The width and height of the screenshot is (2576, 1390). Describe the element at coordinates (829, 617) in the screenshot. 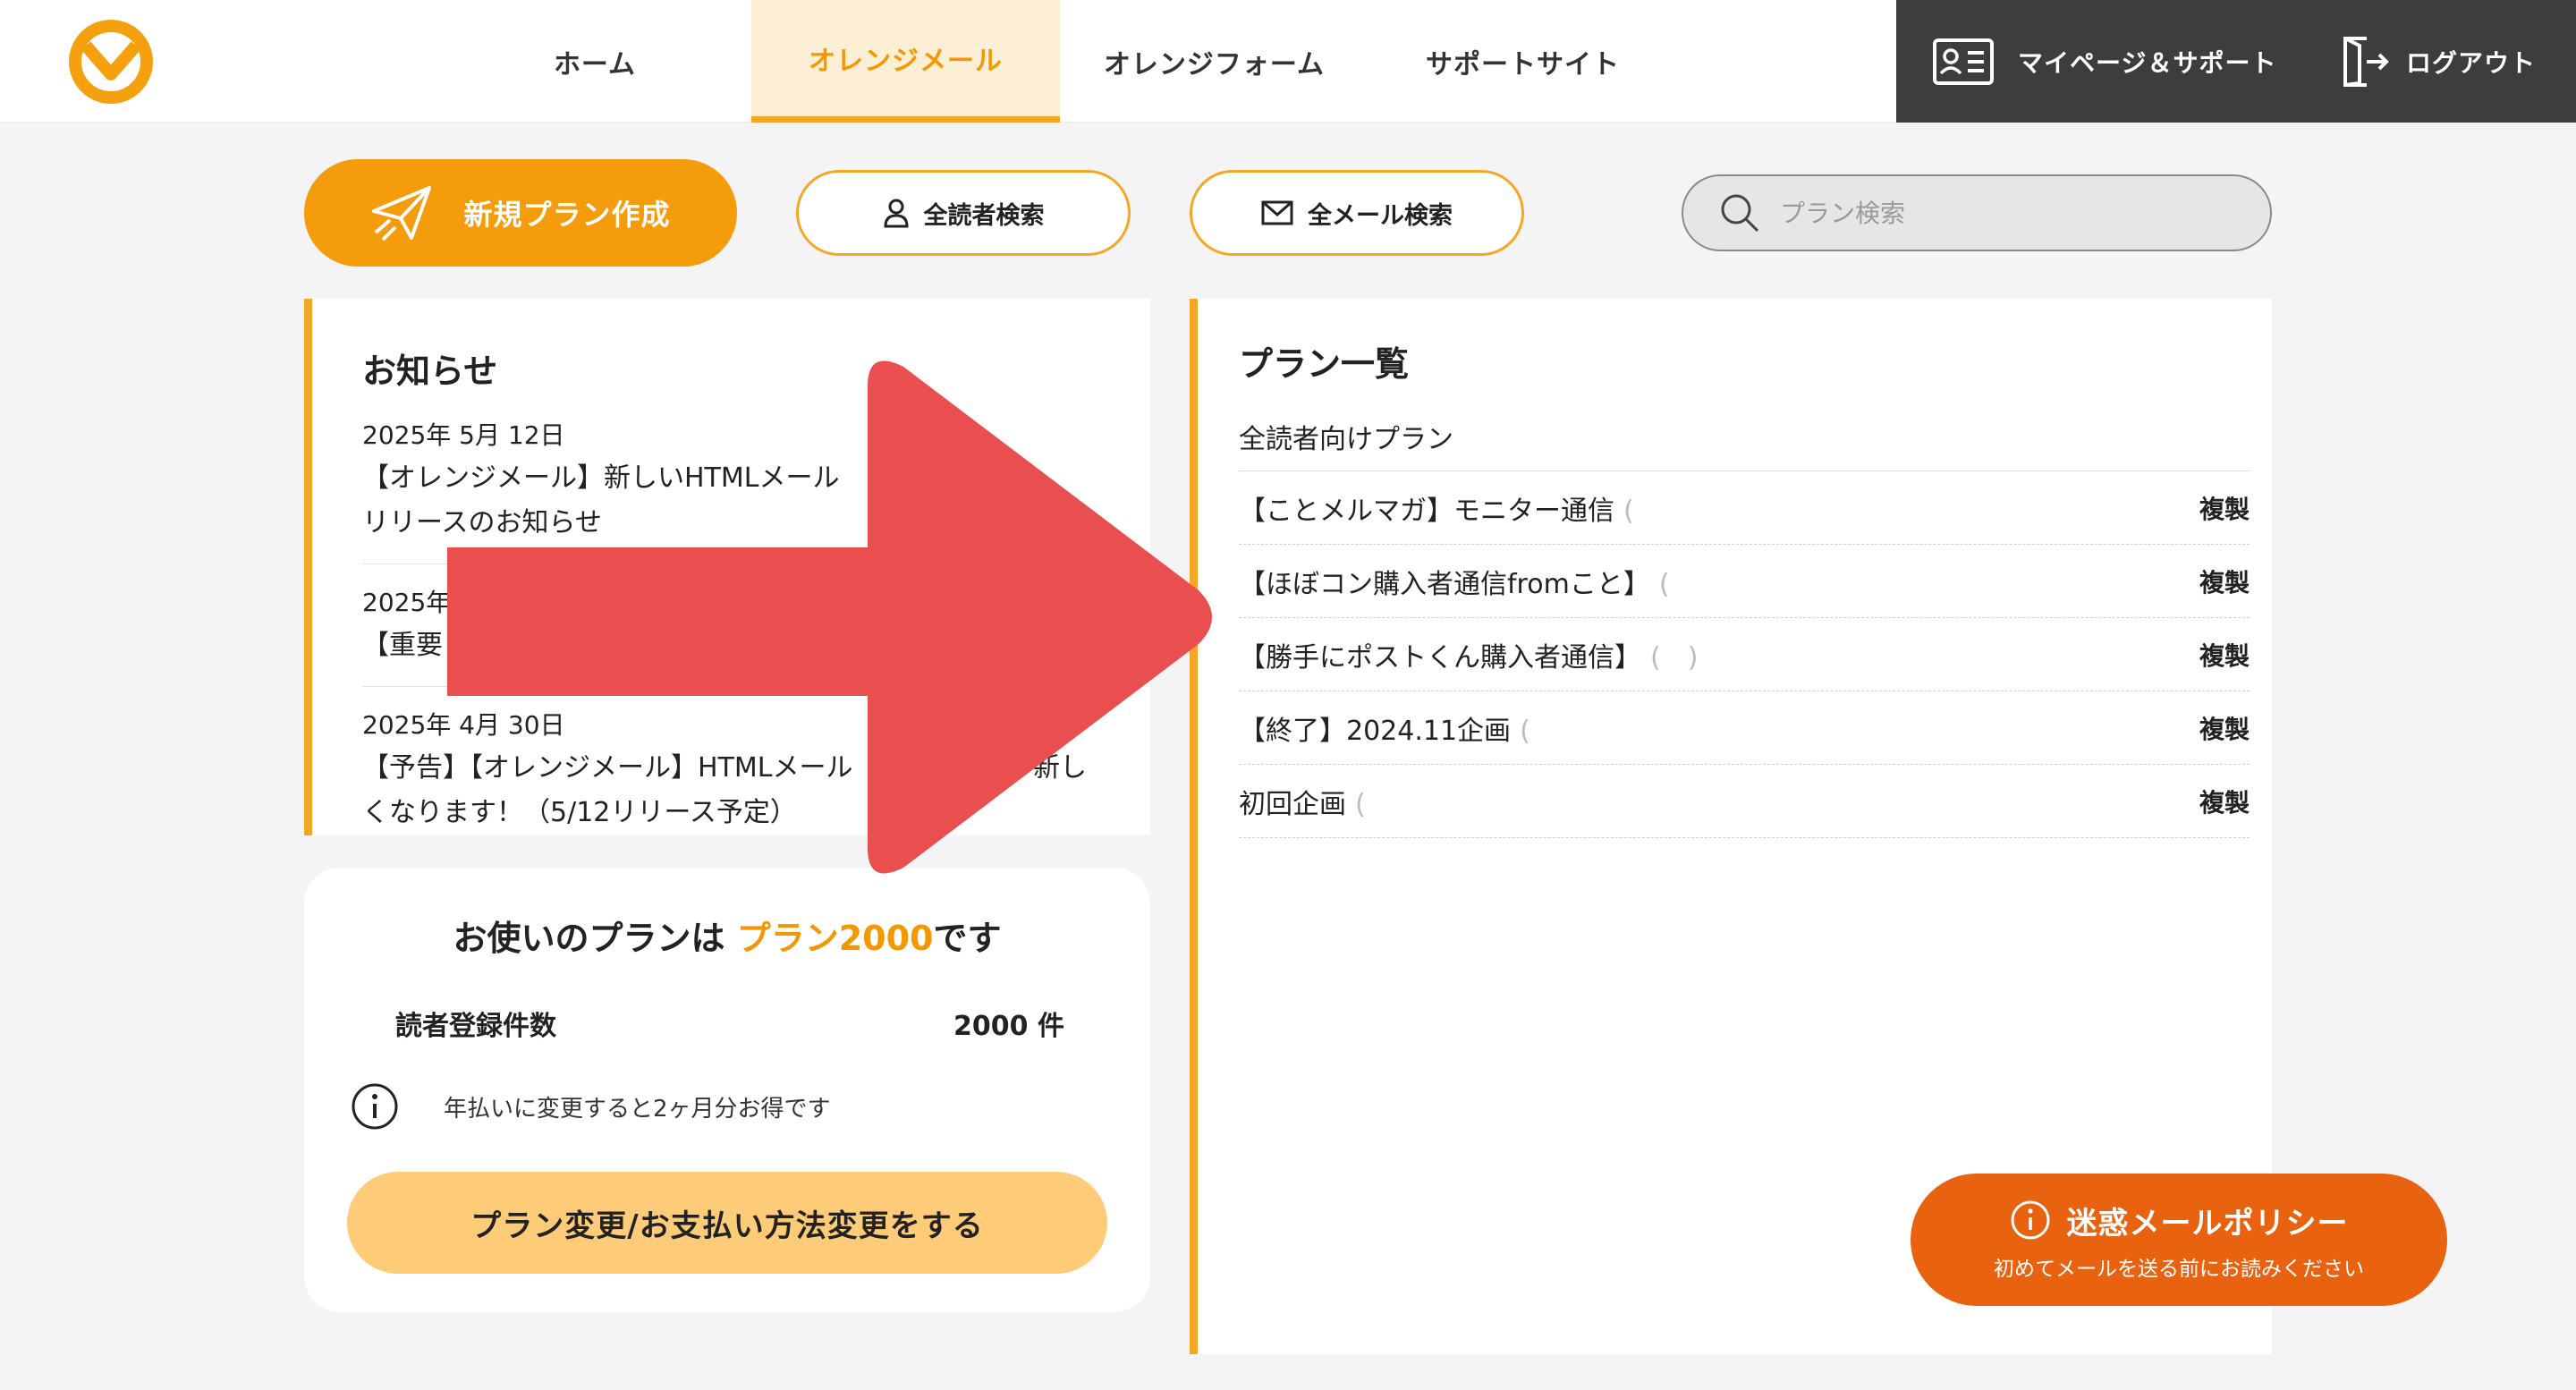

I see `annotation-arrow-icon` at that location.